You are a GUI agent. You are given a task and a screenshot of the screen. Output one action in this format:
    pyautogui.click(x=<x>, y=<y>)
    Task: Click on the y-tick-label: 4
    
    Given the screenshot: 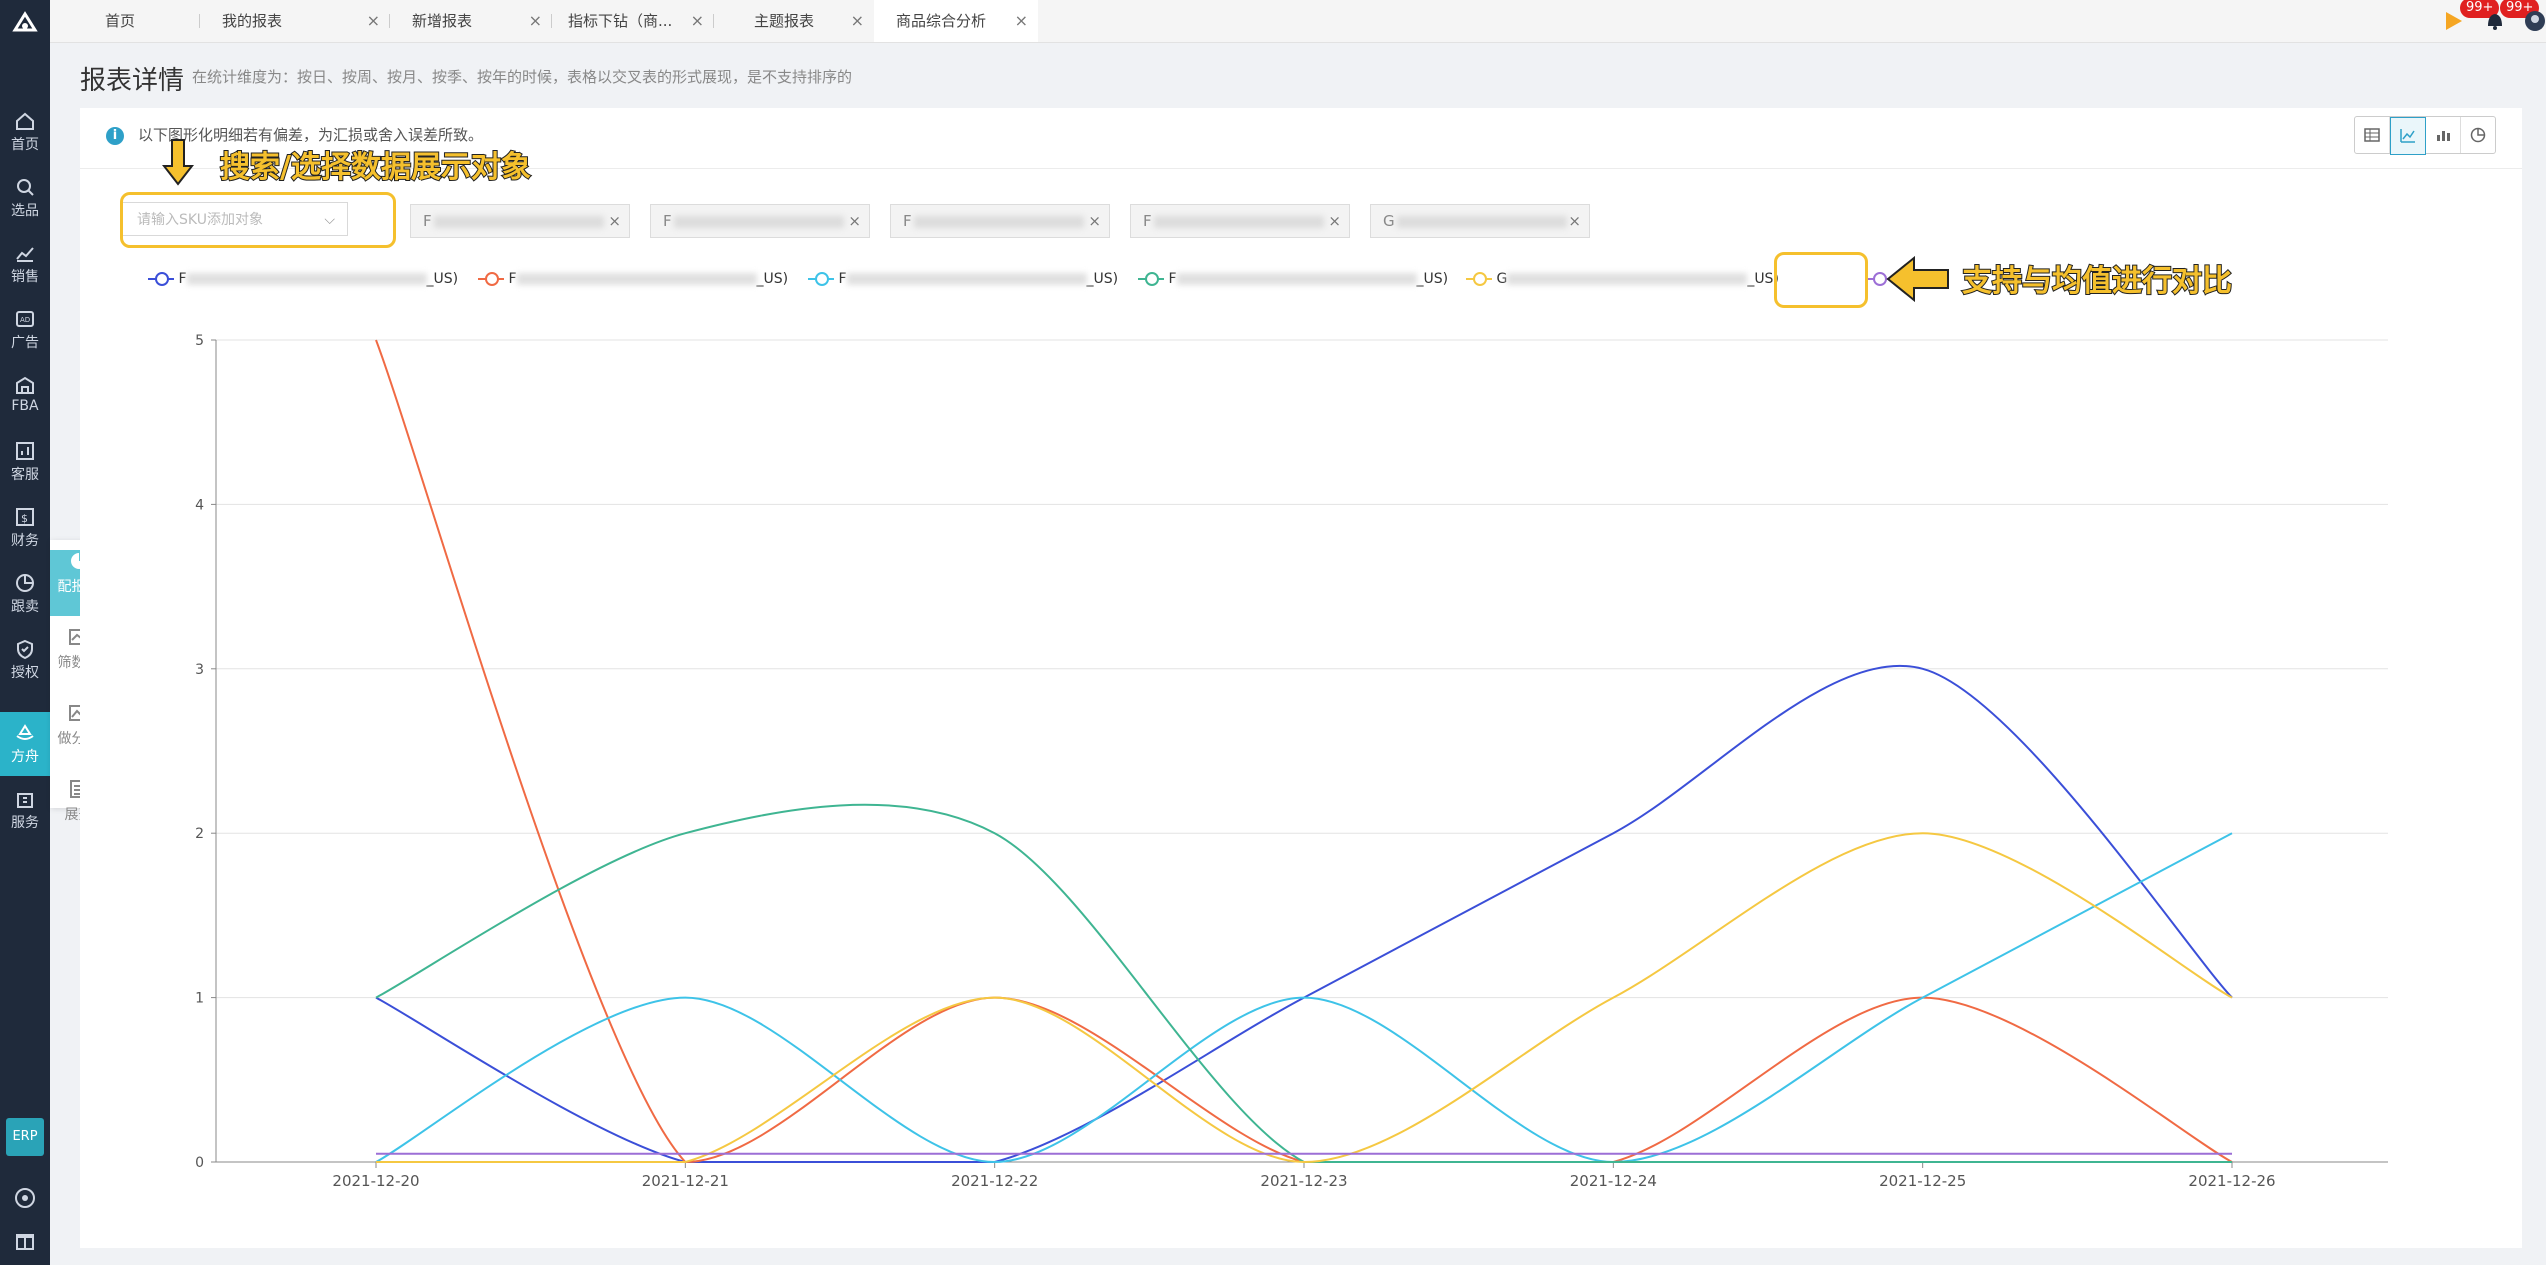 What is the action you would take?
    pyautogui.click(x=199, y=505)
    